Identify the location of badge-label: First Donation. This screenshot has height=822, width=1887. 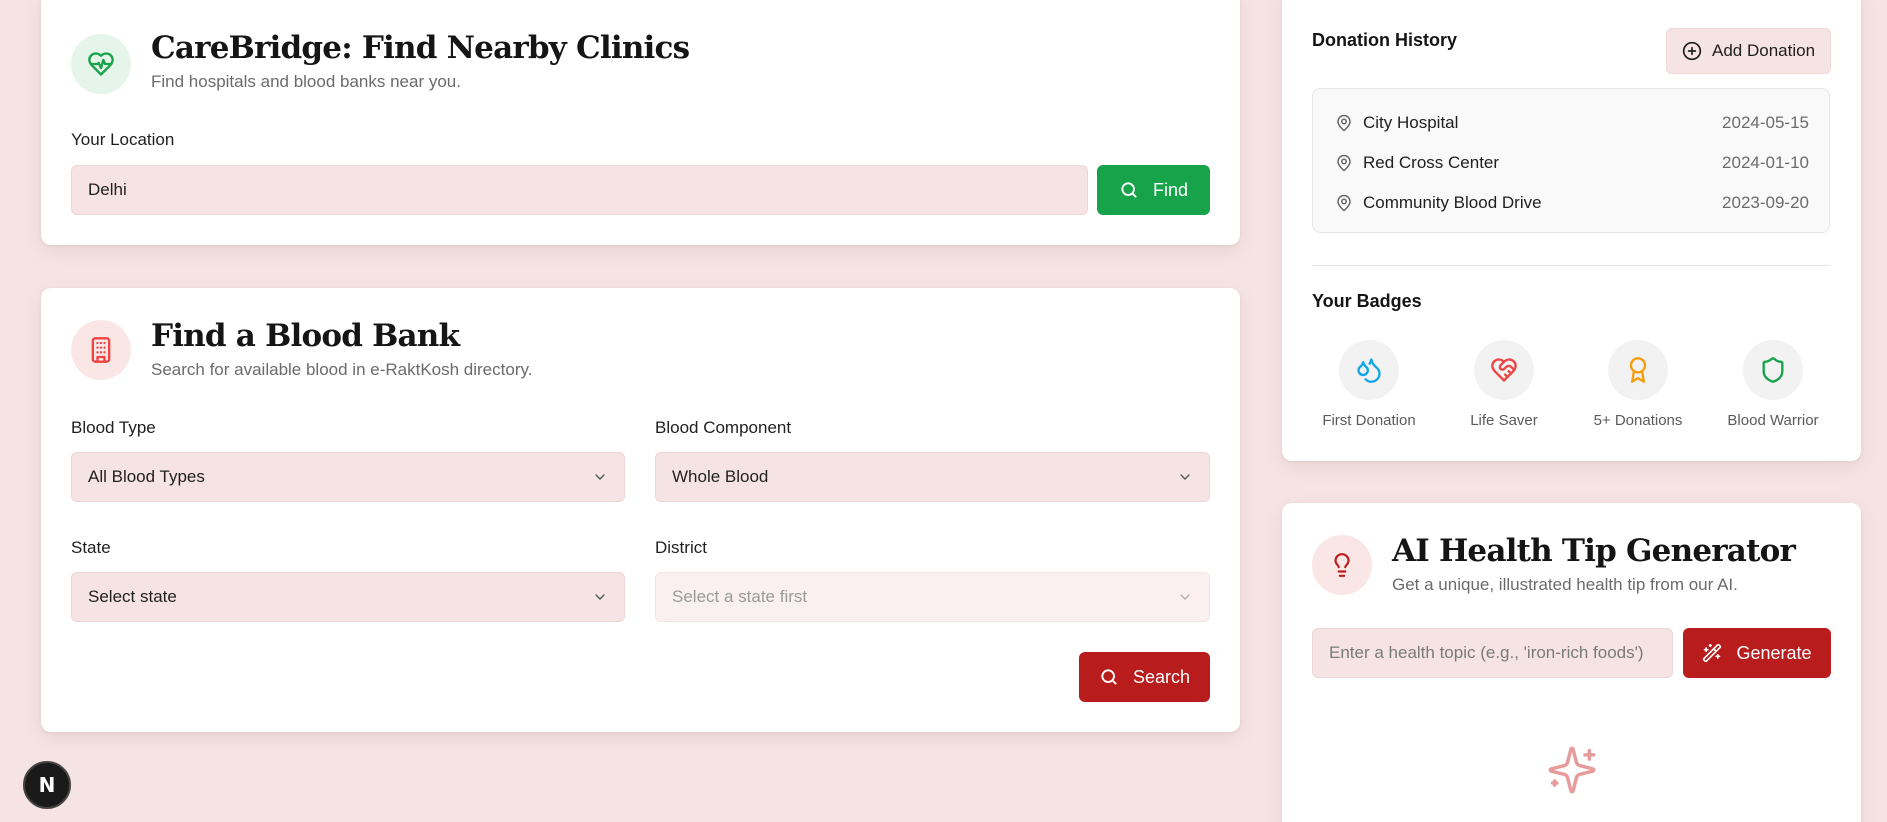
(1369, 420).